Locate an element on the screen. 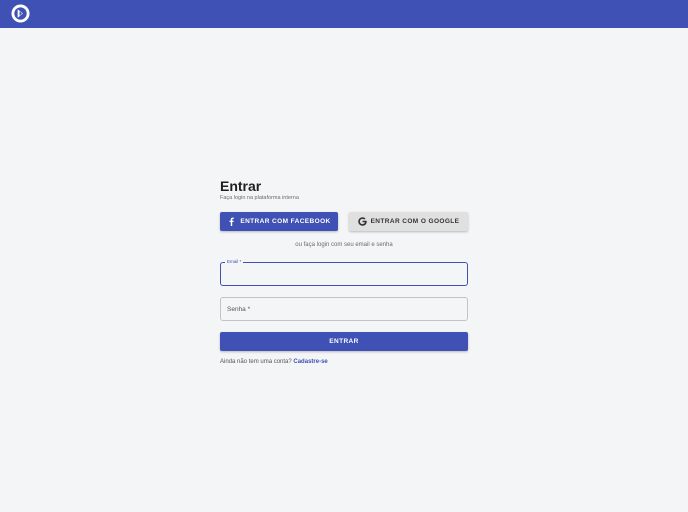 The width and height of the screenshot is (688, 512). email-field: Email * is located at coordinates (344, 272).